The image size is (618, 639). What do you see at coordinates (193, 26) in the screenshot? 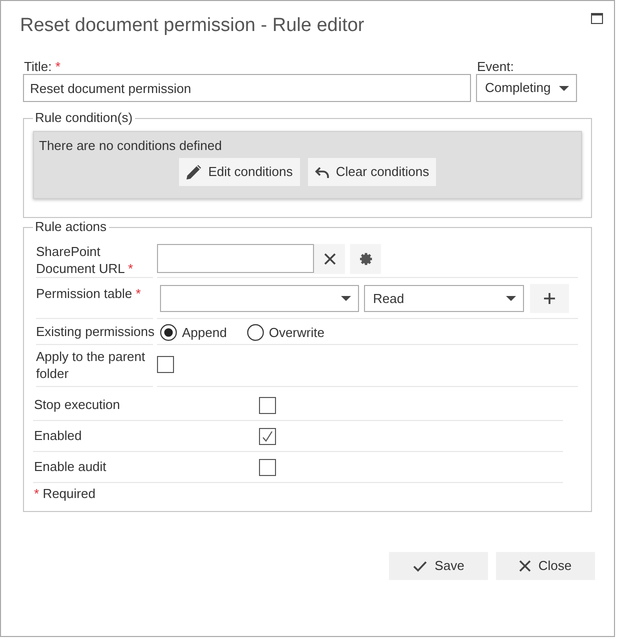
I see `window-title: Reset document permission - Rule editor` at bounding box center [193, 26].